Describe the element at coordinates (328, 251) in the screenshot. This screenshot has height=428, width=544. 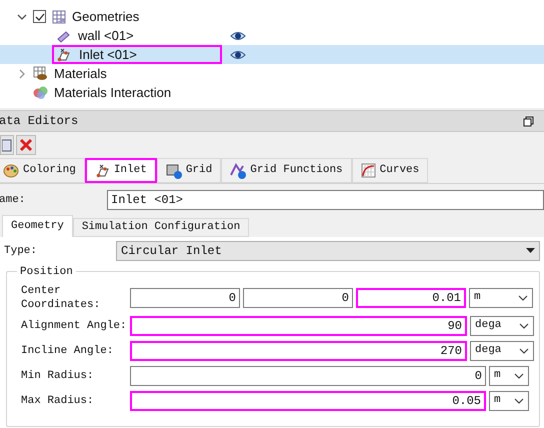
I see `type-dropdown: Circular Inlet` at that location.